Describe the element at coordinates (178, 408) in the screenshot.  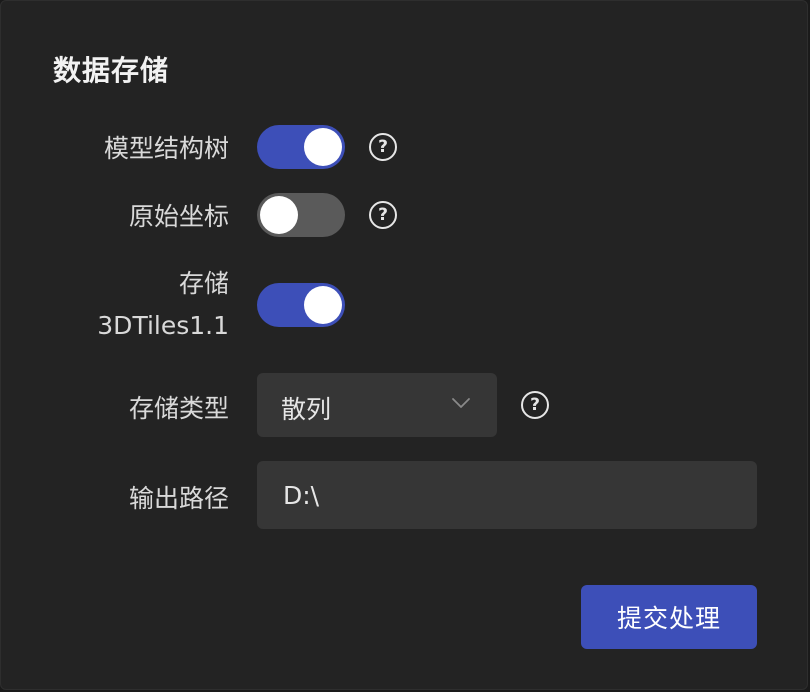
I see `storage-type-label: 存储类型` at that location.